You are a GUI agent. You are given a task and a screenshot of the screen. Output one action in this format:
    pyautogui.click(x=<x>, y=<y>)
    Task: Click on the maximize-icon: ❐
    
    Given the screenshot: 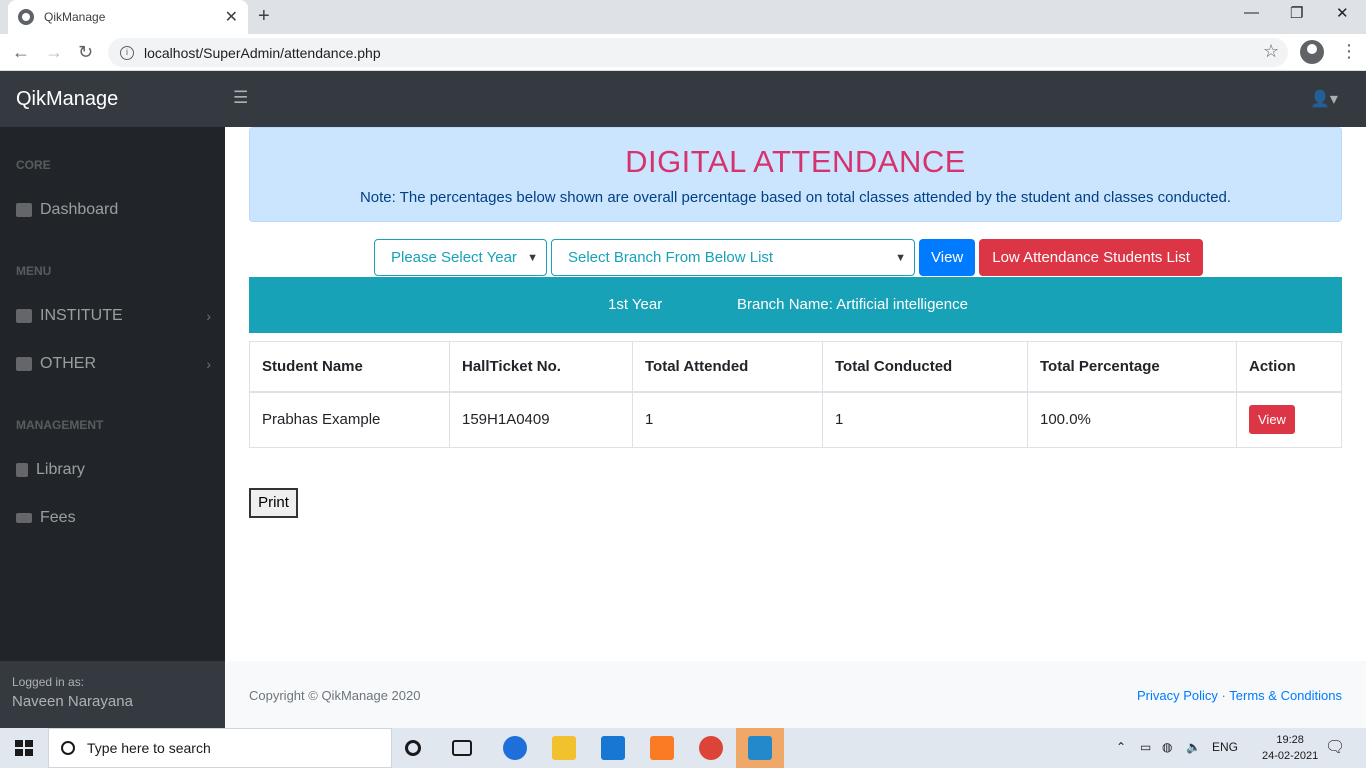 What is the action you would take?
    pyautogui.click(x=1296, y=13)
    